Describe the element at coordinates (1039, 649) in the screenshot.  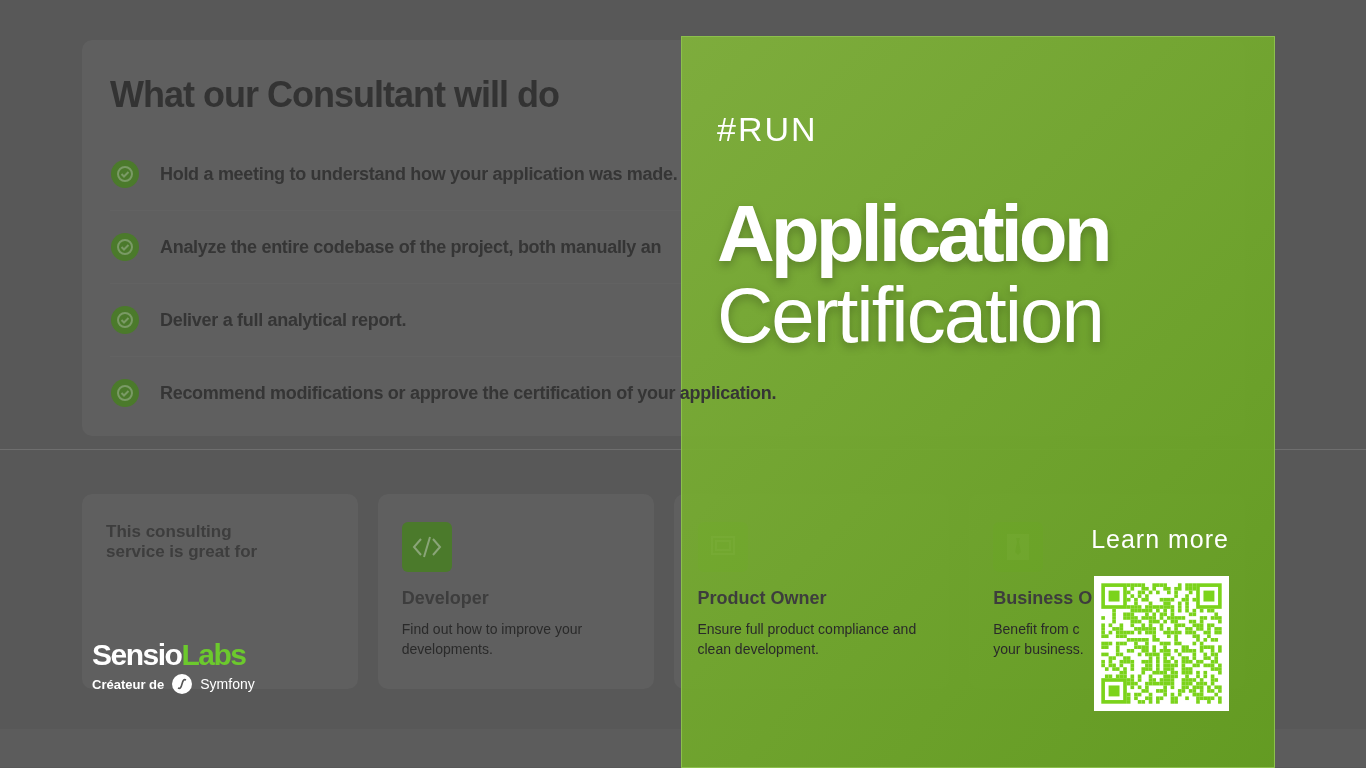
I see `card-description: your business.` at that location.